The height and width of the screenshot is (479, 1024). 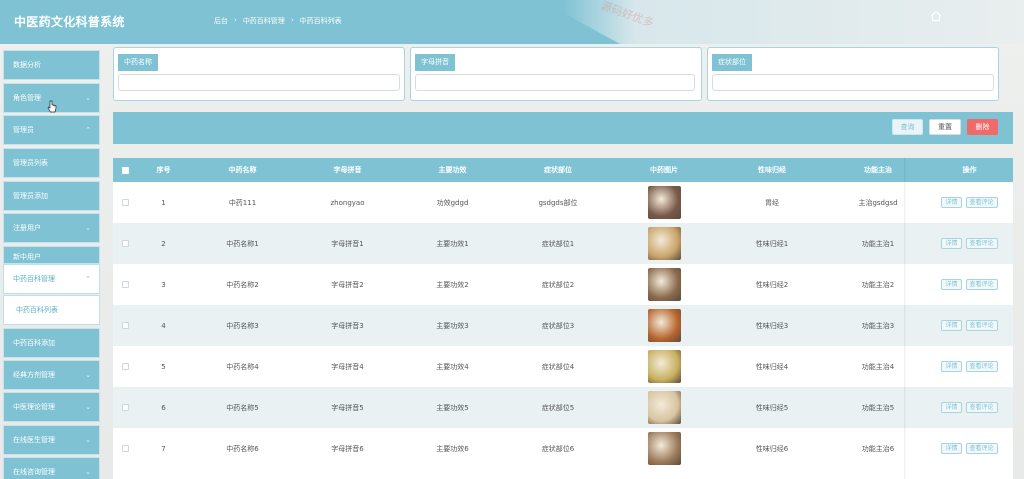 What do you see at coordinates (51, 440) in the screenshot?
I see `sidebar-item-12: 在线医生管理 ⌄` at bounding box center [51, 440].